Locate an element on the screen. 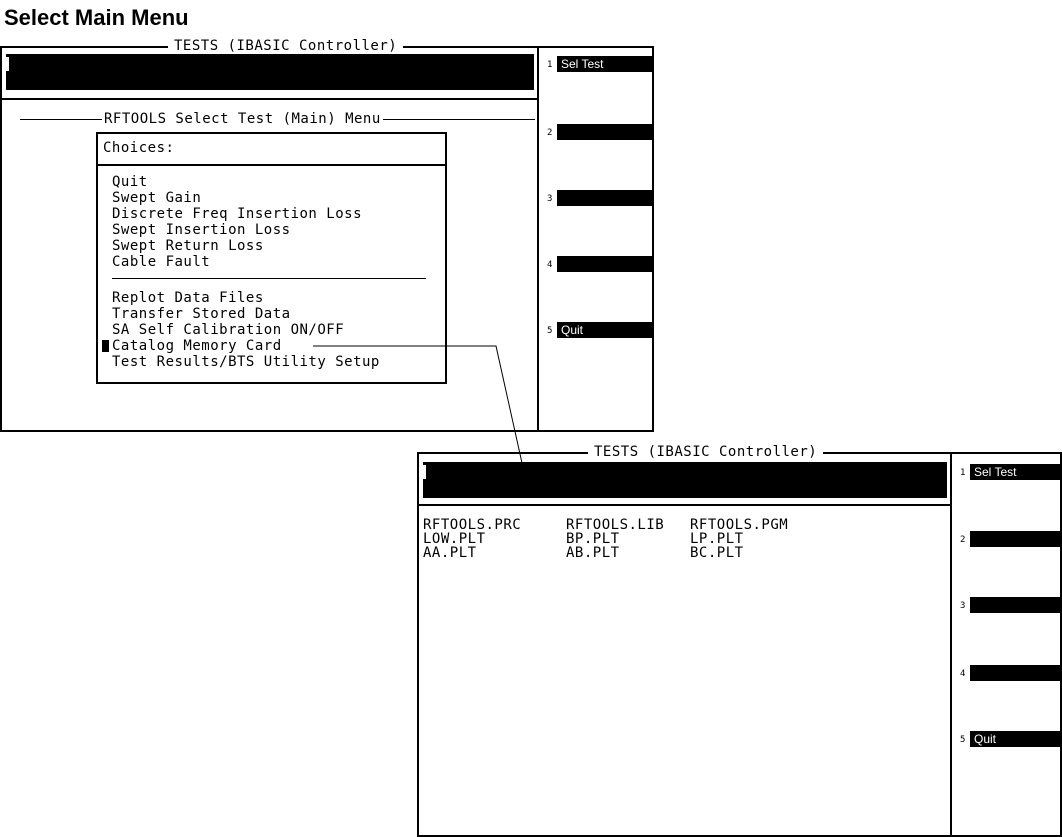 This screenshot has height=837, width=1062. callout-leader-line is located at coordinates (418, 404).